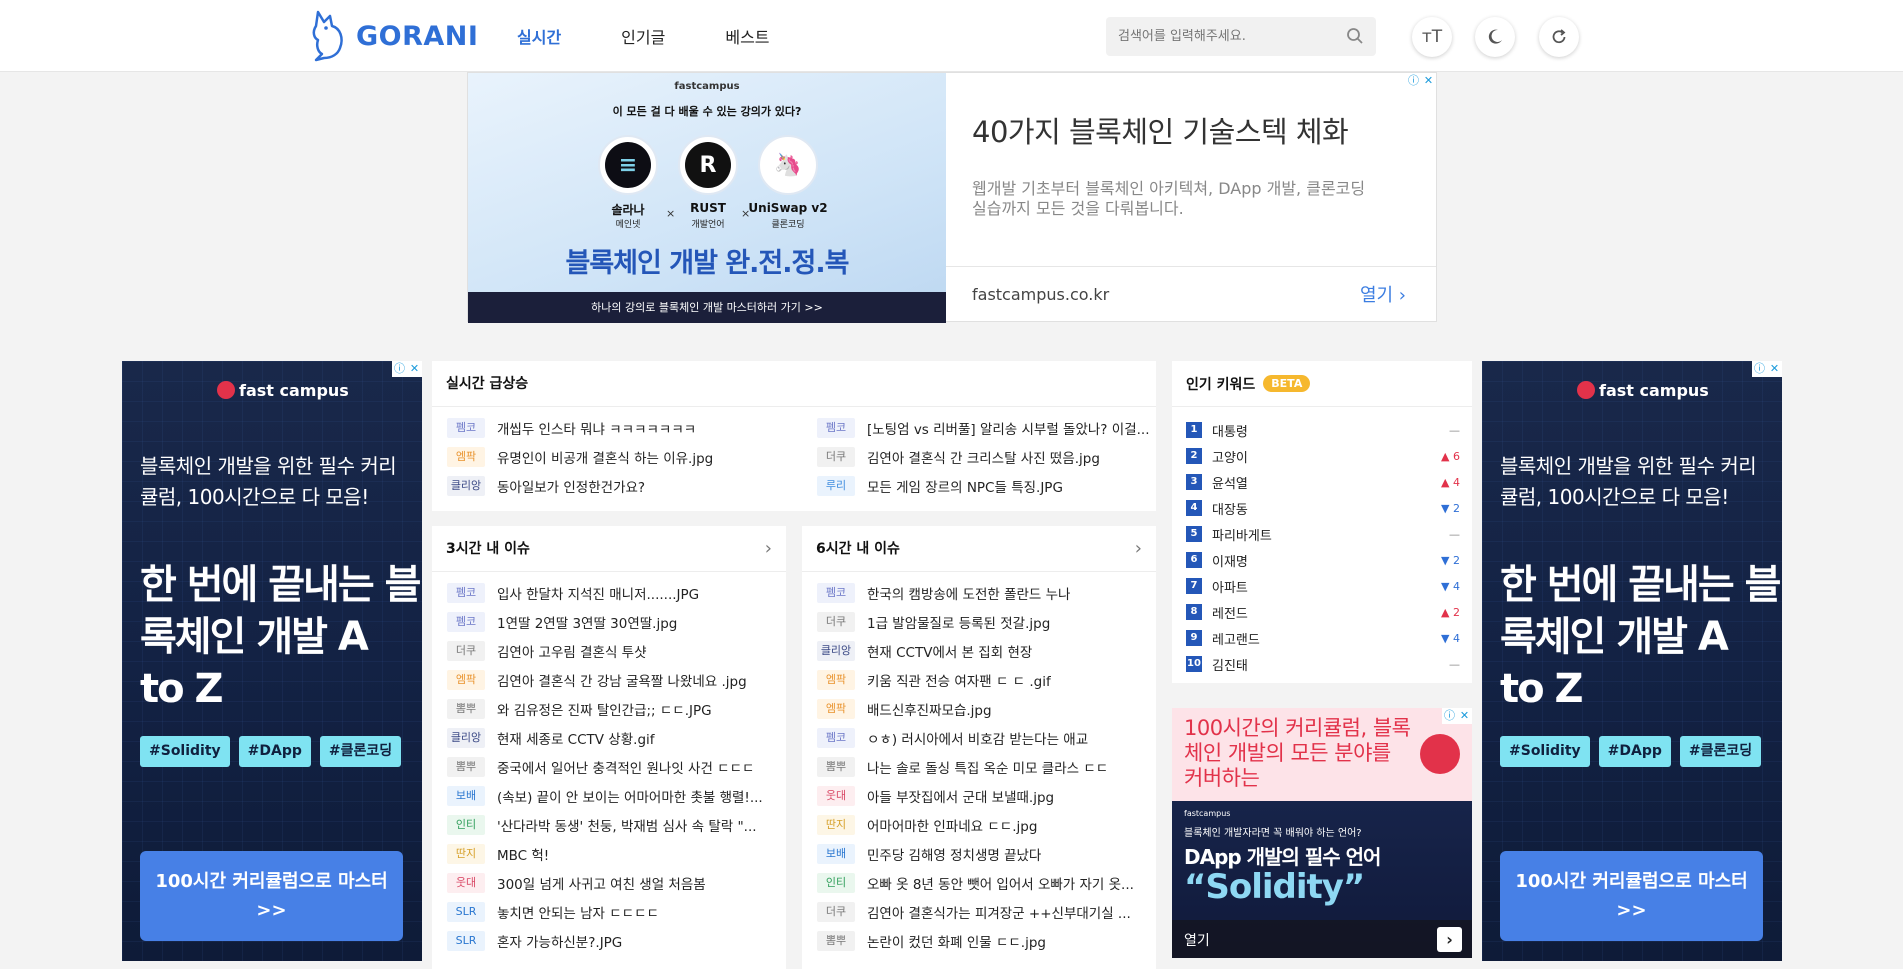 The width and height of the screenshot is (1903, 969). Describe the element at coordinates (609, 592) in the screenshot. I see `list-item: 펨코 입사 한달차 지석진 매니저.......JPG` at that location.